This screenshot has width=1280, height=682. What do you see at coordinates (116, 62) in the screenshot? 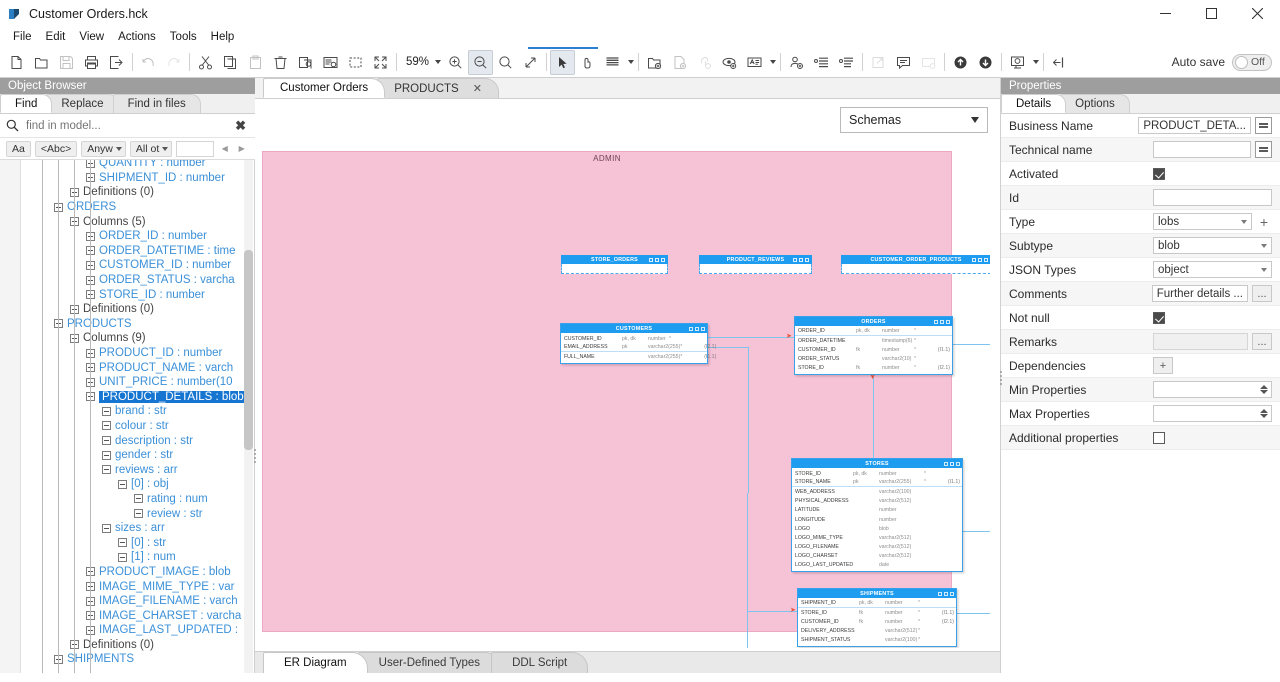
I see `export-icon` at bounding box center [116, 62].